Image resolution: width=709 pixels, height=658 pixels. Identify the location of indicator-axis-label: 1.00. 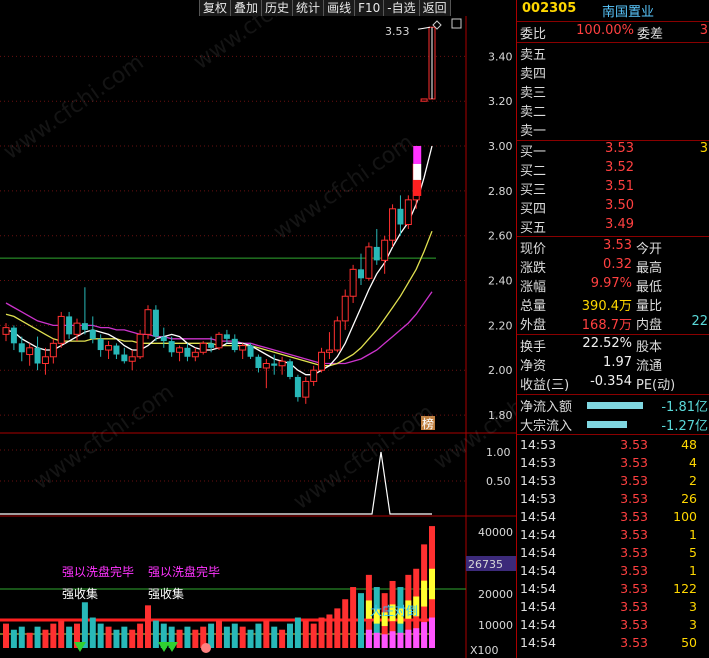
(498, 452).